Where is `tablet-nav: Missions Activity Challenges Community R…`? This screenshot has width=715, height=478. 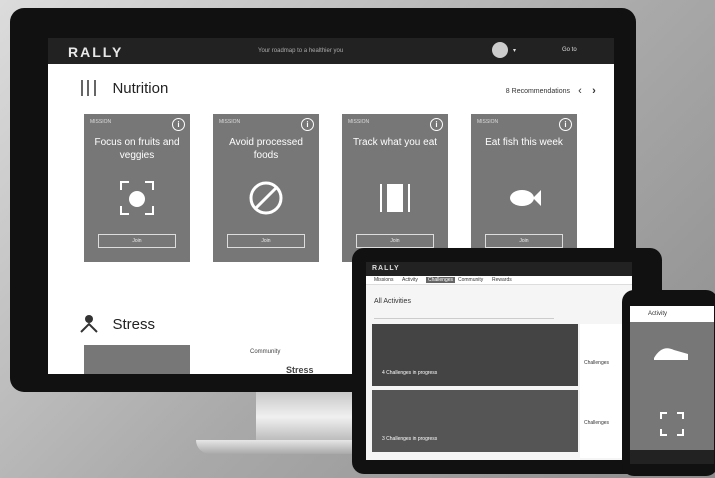 tablet-nav: Missions Activity Challenges Community R… is located at coordinates (499, 280).